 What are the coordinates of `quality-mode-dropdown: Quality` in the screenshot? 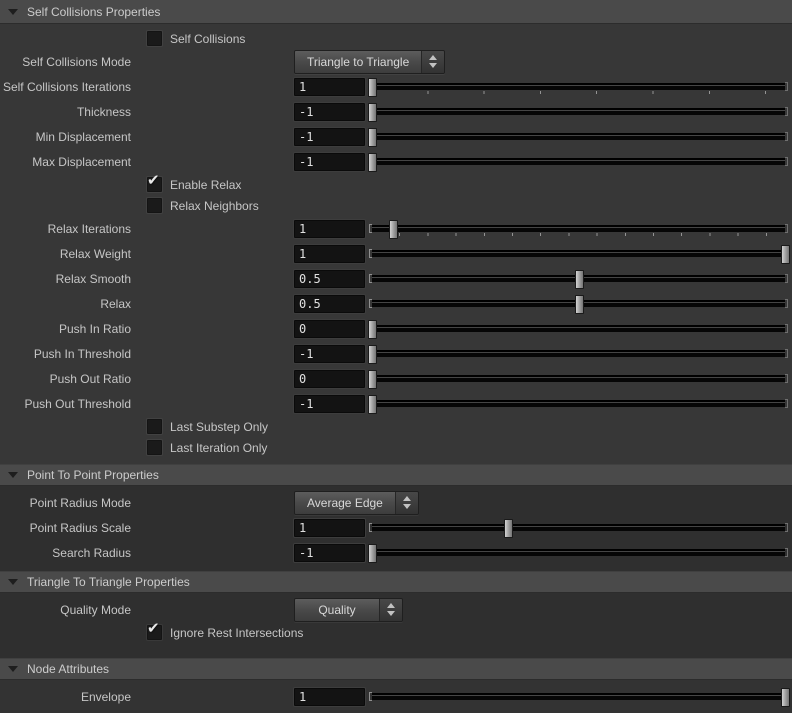 It's located at (348, 609).